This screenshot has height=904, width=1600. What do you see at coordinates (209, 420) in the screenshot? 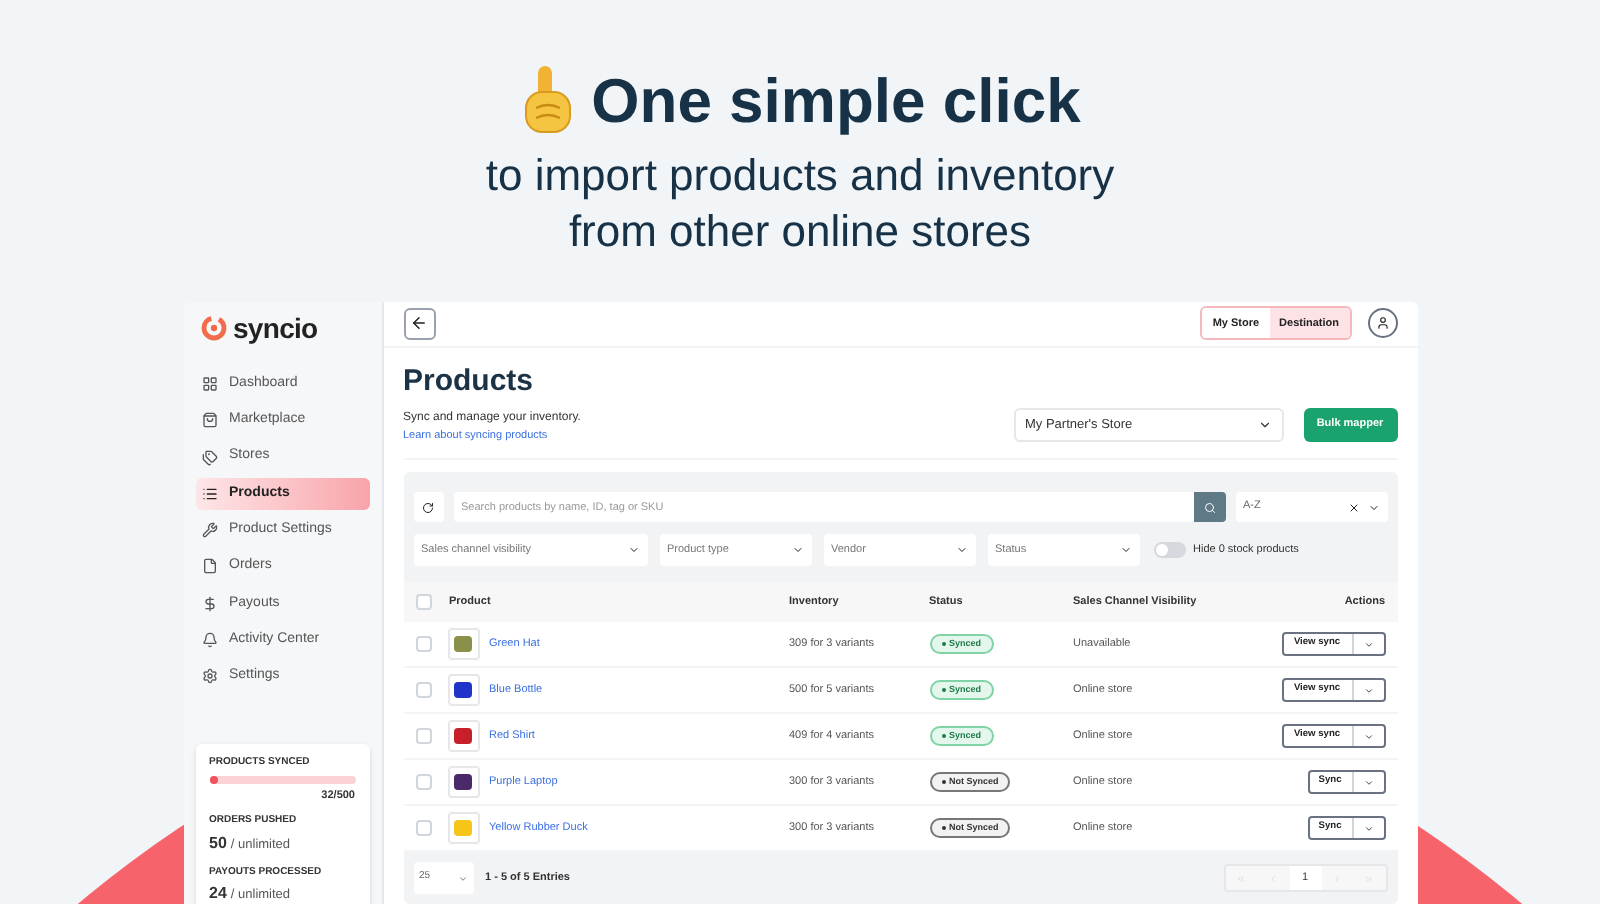
I see `bag-icon` at bounding box center [209, 420].